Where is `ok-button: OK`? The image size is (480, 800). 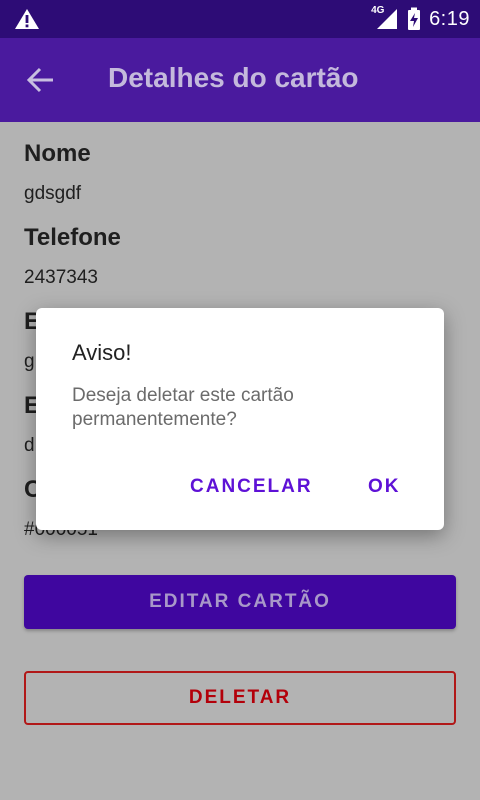 ok-button: OK is located at coordinates (384, 487).